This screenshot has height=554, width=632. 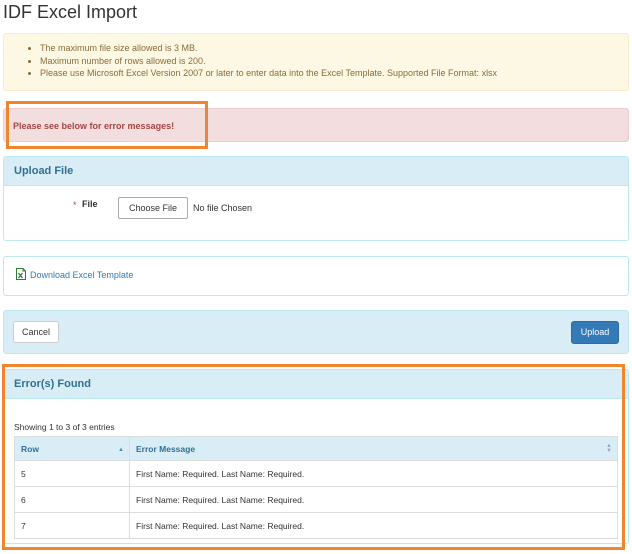 What do you see at coordinates (316, 332) in the screenshot?
I see `action-bar: Cancel Upload` at bounding box center [316, 332].